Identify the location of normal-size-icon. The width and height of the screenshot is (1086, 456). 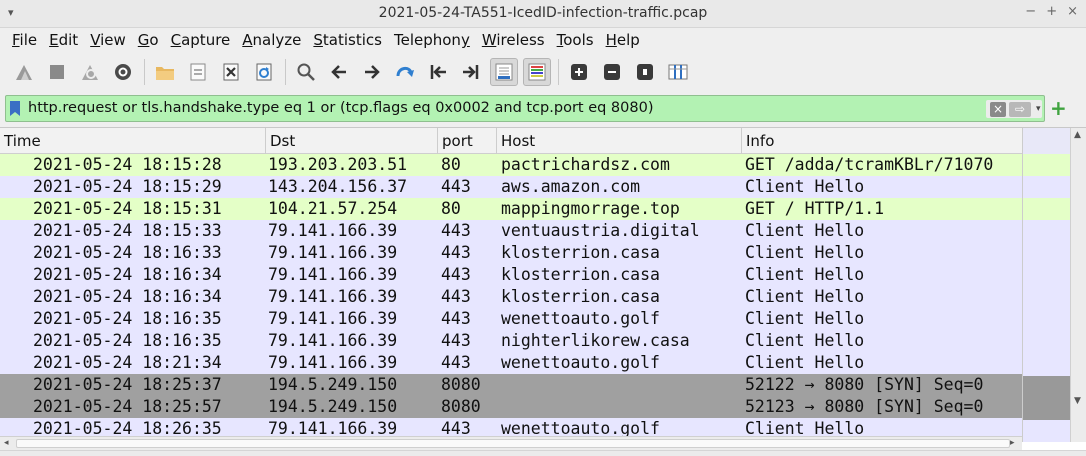
(645, 72).